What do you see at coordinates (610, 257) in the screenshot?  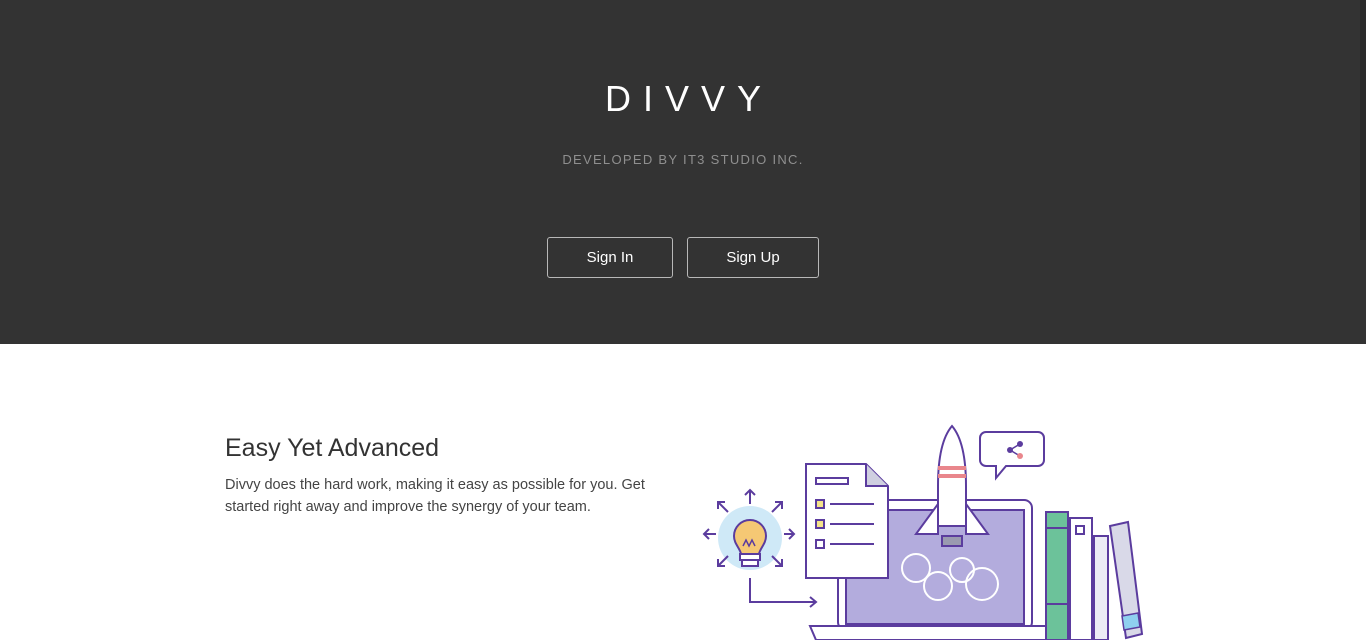 I see `sign-in-button: Sign In` at bounding box center [610, 257].